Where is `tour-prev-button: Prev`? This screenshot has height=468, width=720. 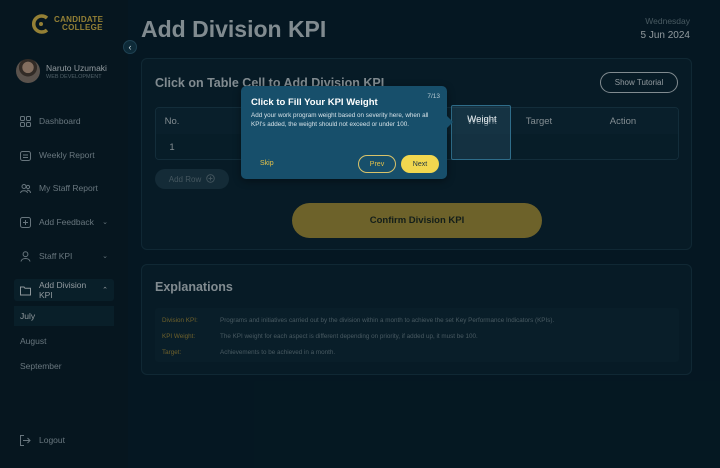
tour-prev-button: Prev is located at coordinates (377, 164).